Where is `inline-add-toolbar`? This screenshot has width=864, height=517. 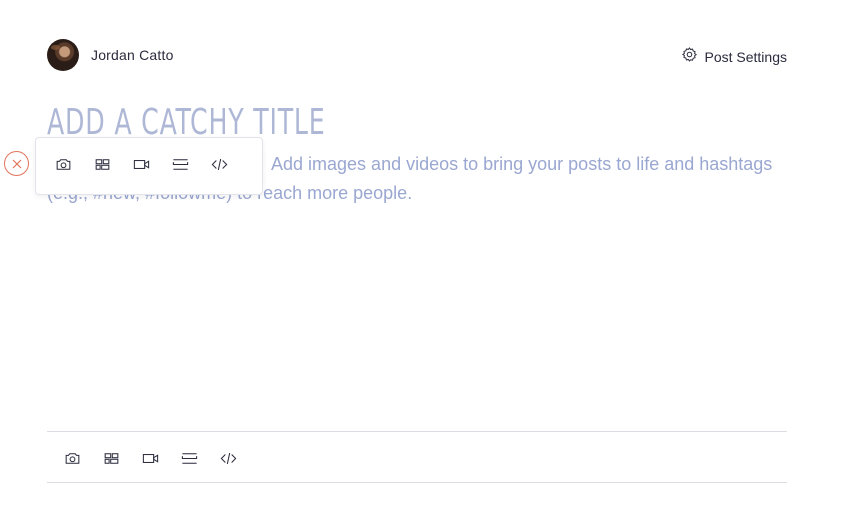 inline-add-toolbar is located at coordinates (149, 166).